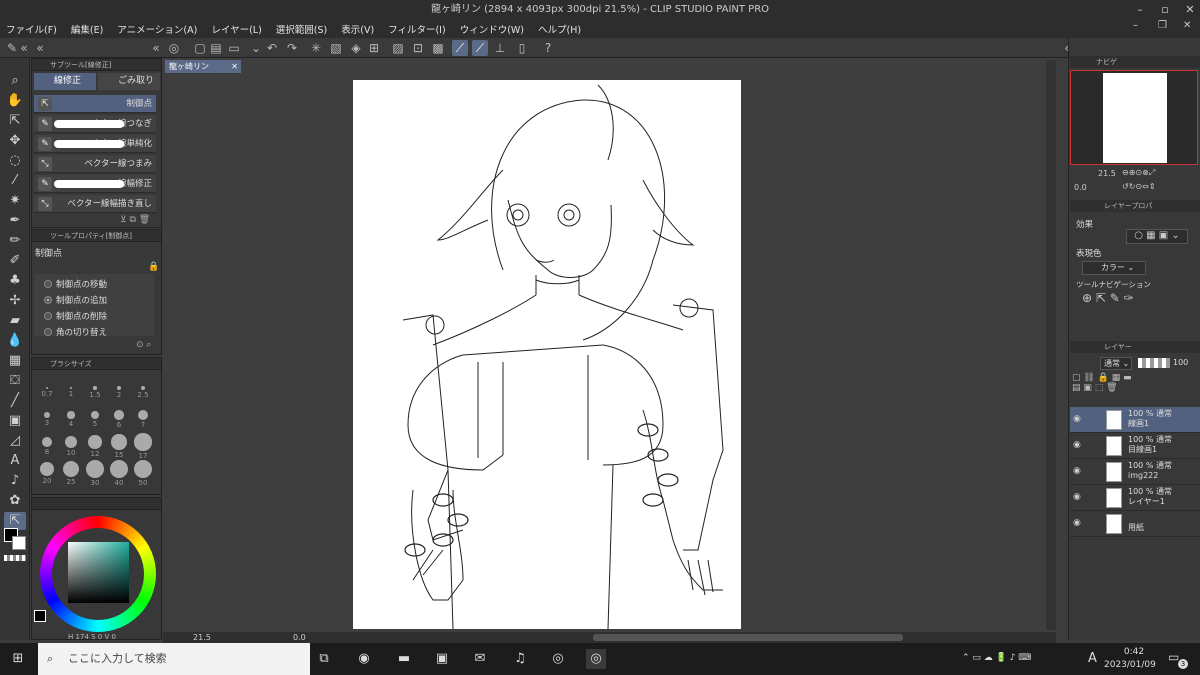 The image size is (1200, 675). I want to click on chevron-down-icon: ⌄, so click(256, 48).